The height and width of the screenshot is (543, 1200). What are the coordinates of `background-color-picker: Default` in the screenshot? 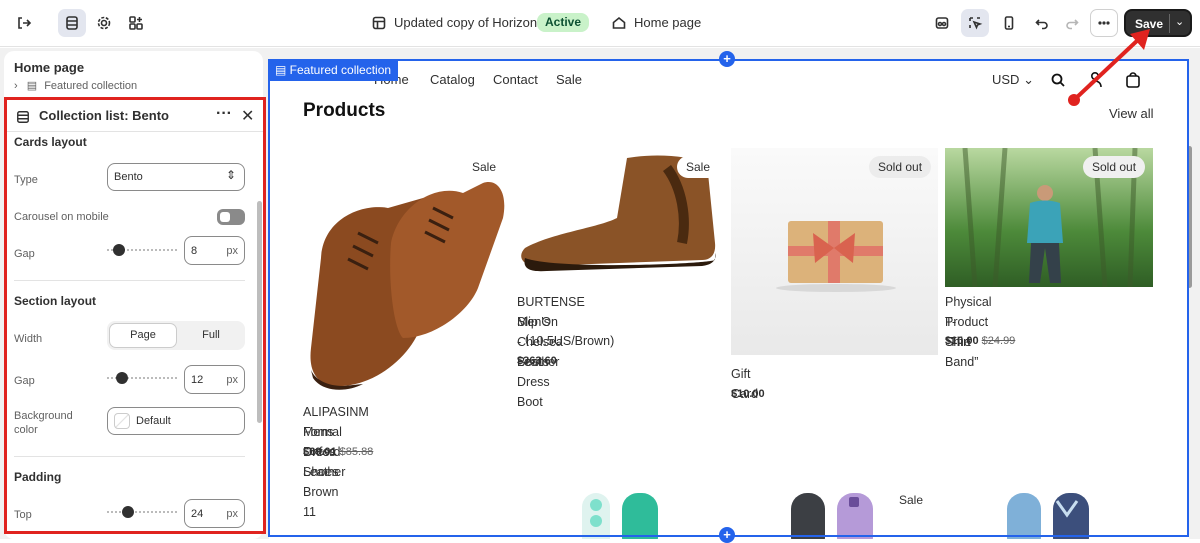 It's located at (176, 421).